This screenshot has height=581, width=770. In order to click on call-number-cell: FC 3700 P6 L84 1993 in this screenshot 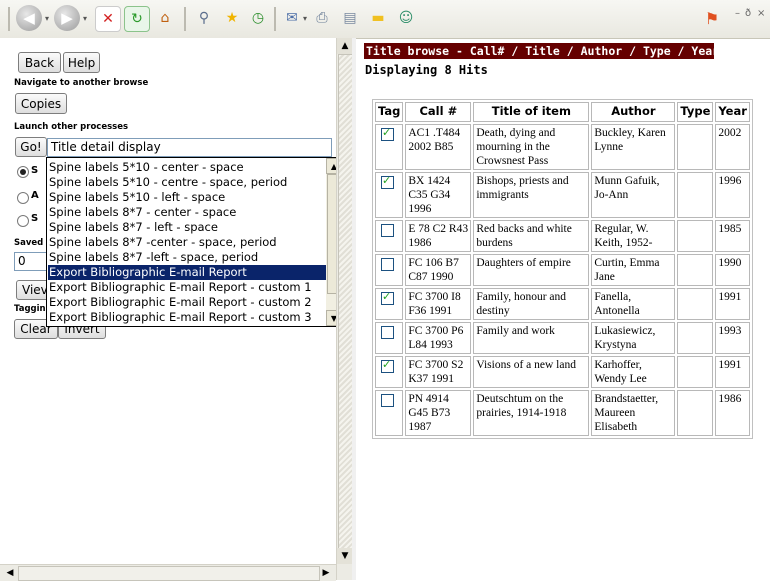, I will do `click(438, 338)`.